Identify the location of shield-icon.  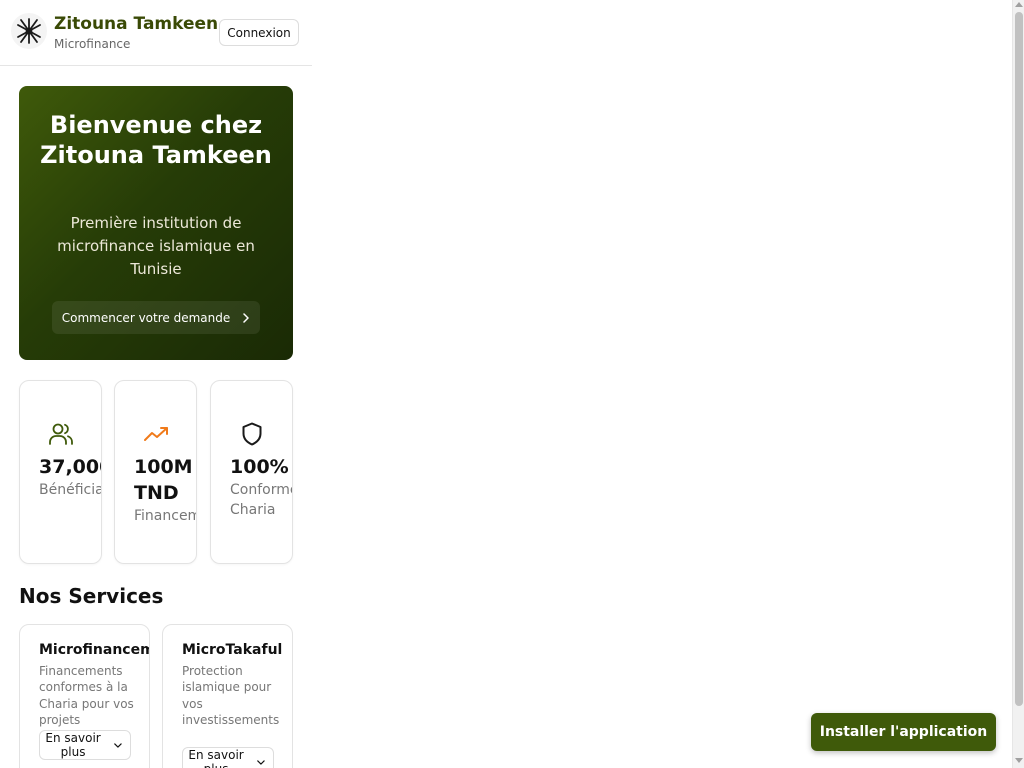
(252, 434).